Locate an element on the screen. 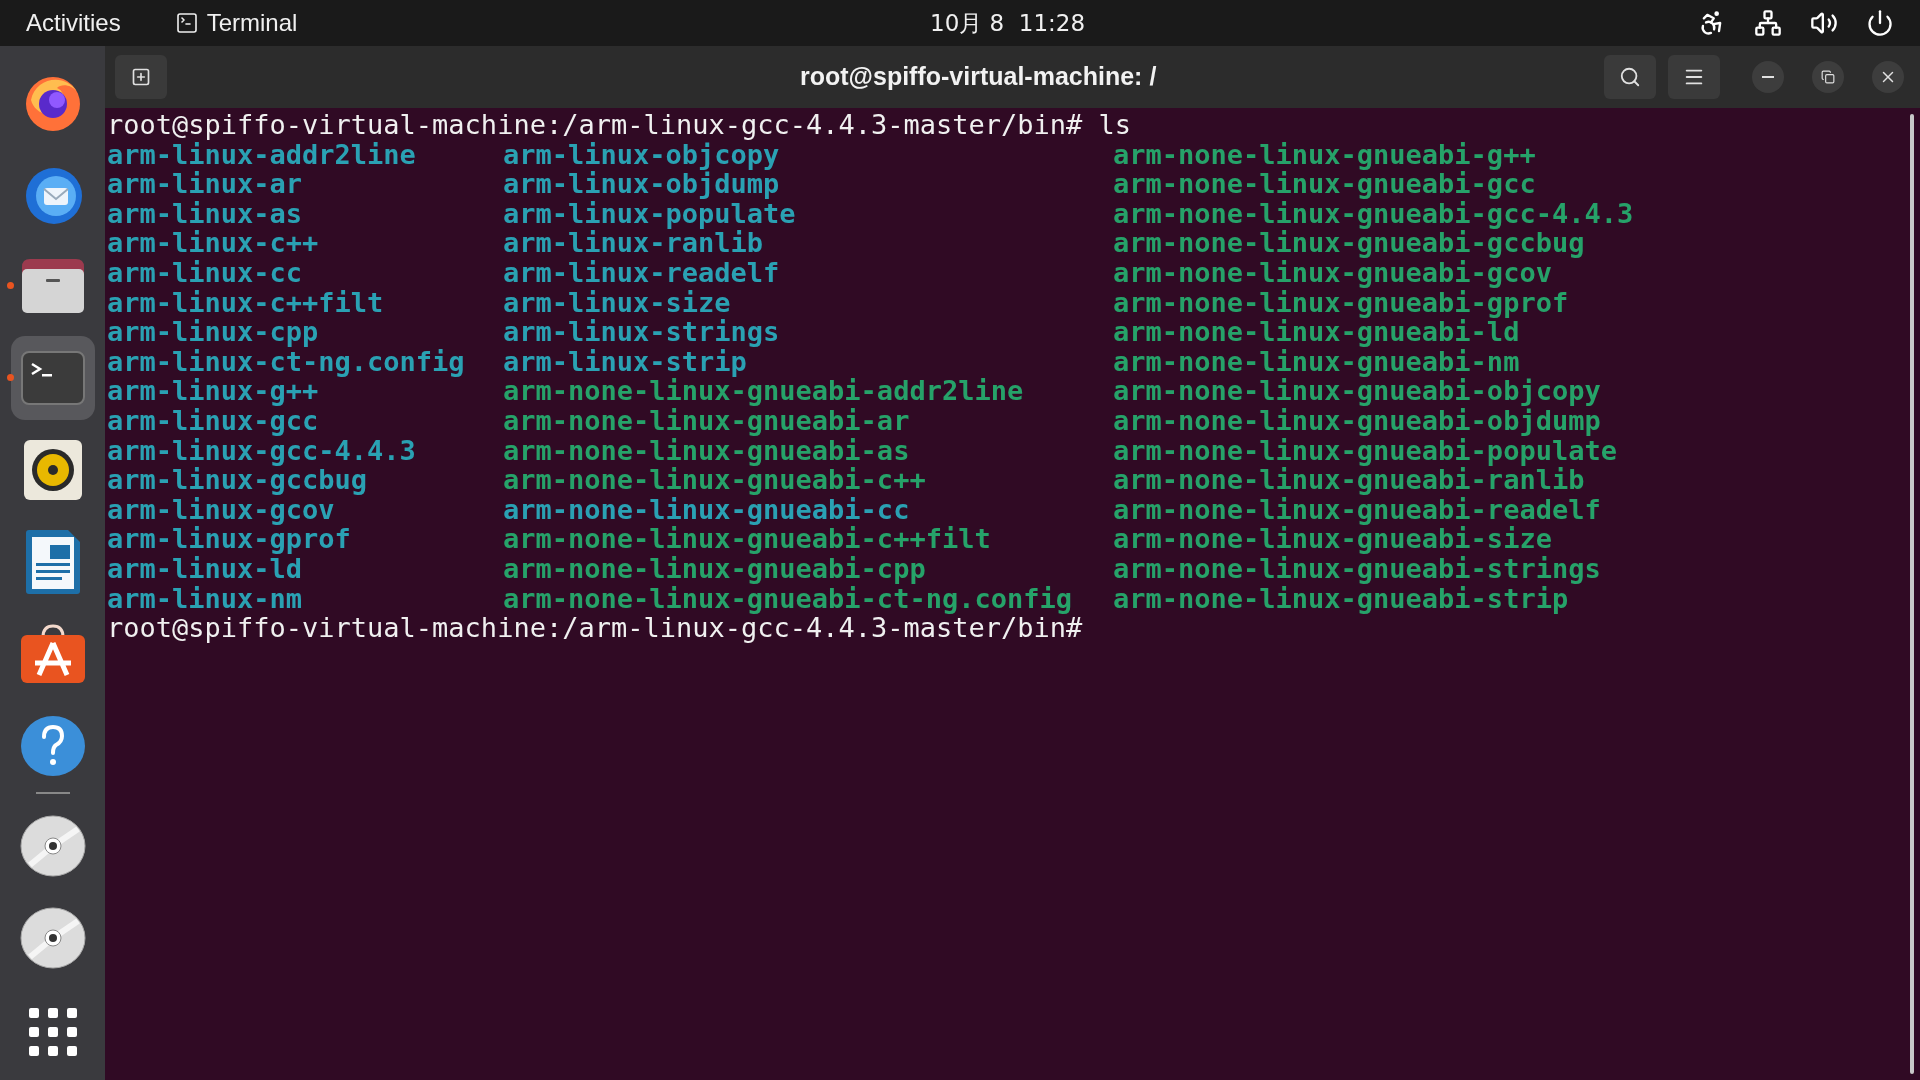  search-button is located at coordinates (1630, 77).